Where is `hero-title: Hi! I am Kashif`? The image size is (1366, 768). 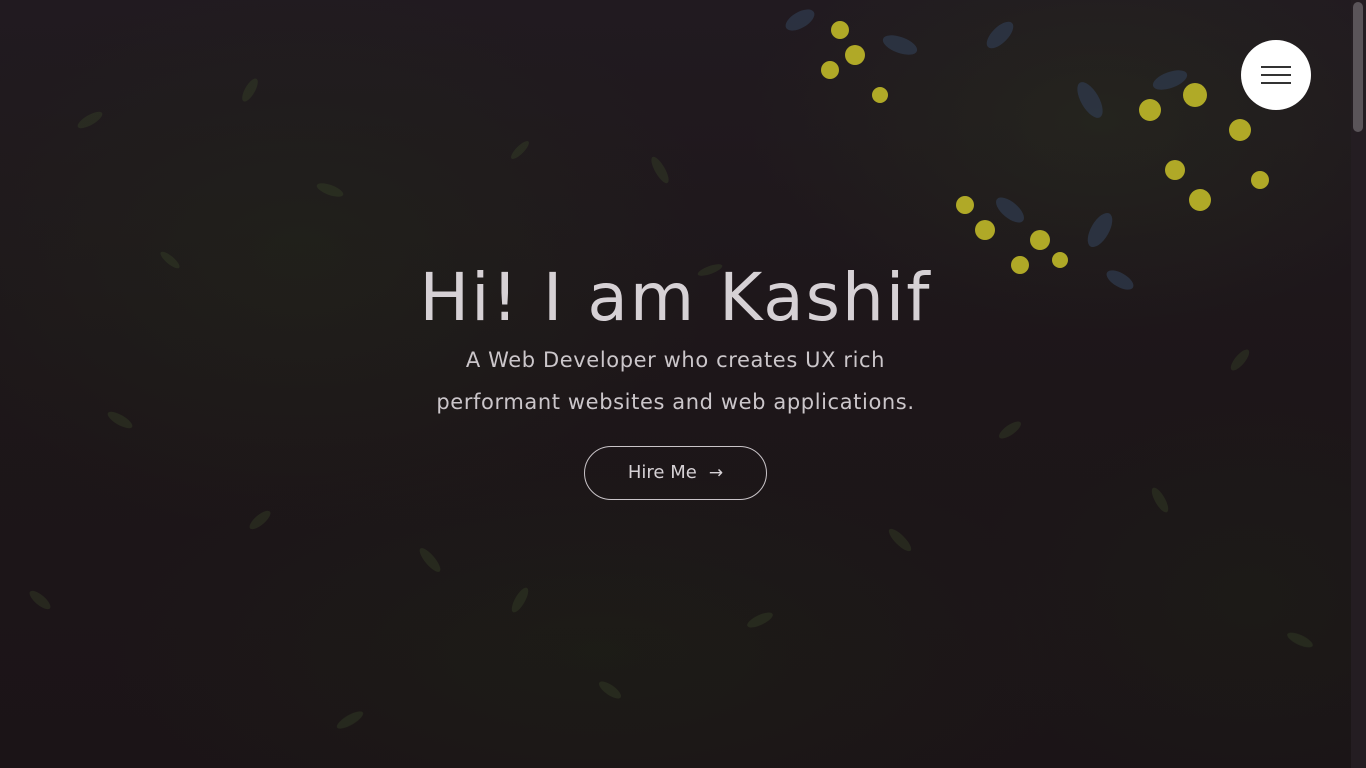
hero-title: Hi! I am Kashif is located at coordinates (675, 297).